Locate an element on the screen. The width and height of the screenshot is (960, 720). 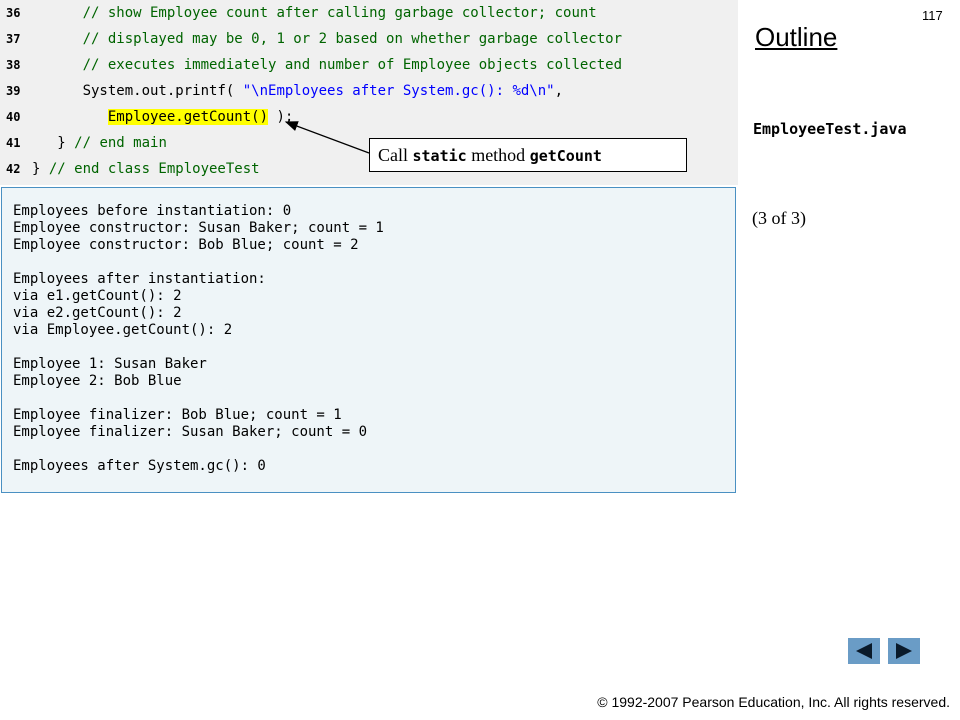
page-indicator: (3 of 3) is located at coordinates (779, 218).